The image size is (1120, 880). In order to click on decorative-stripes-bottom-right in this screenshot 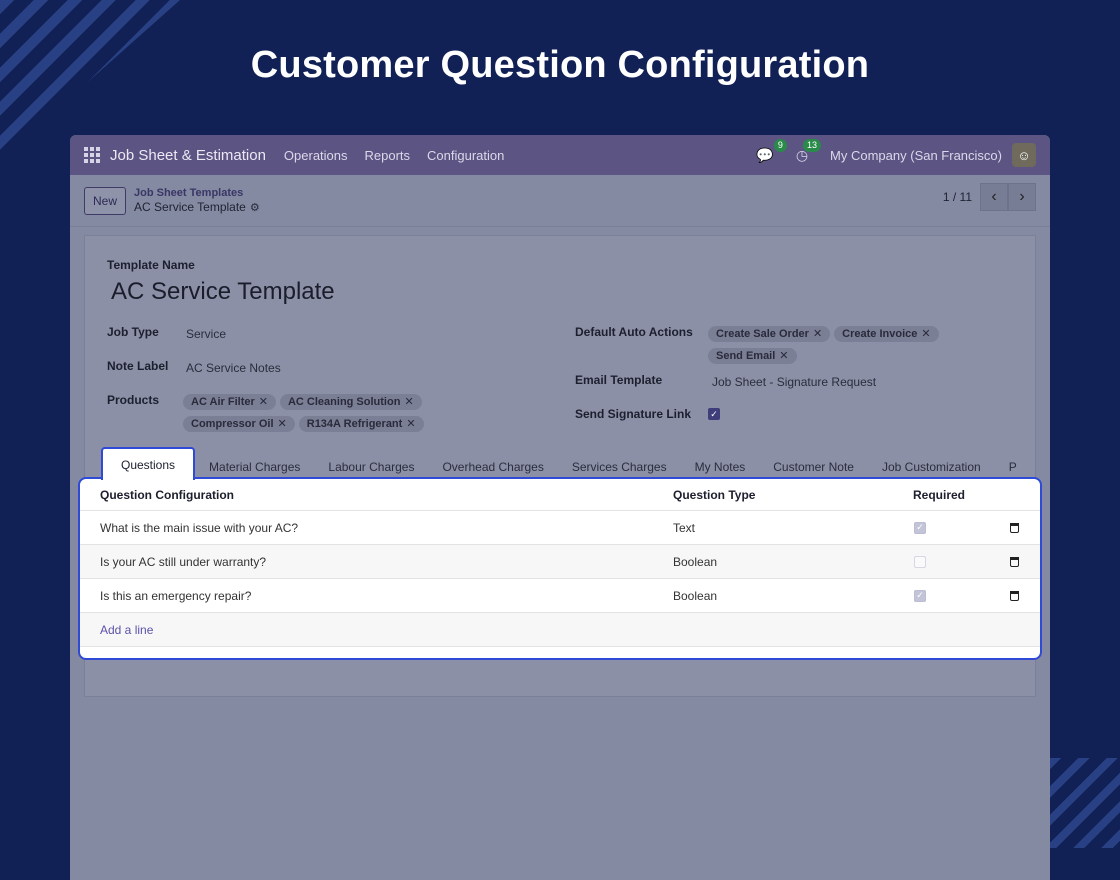, I will do `click(1085, 803)`.